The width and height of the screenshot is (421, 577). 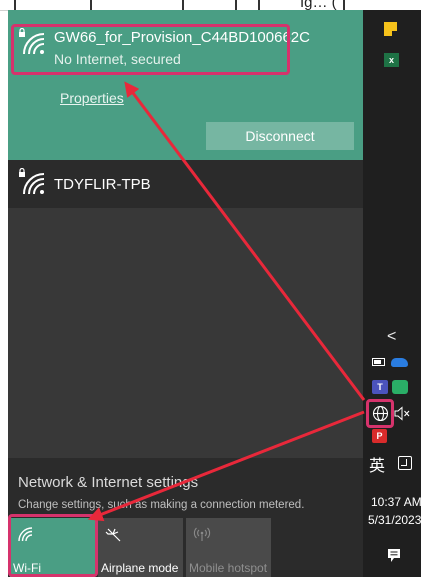 What do you see at coordinates (102, 184) in the screenshot?
I see `network-name: TDYFLIR-TPB` at bounding box center [102, 184].